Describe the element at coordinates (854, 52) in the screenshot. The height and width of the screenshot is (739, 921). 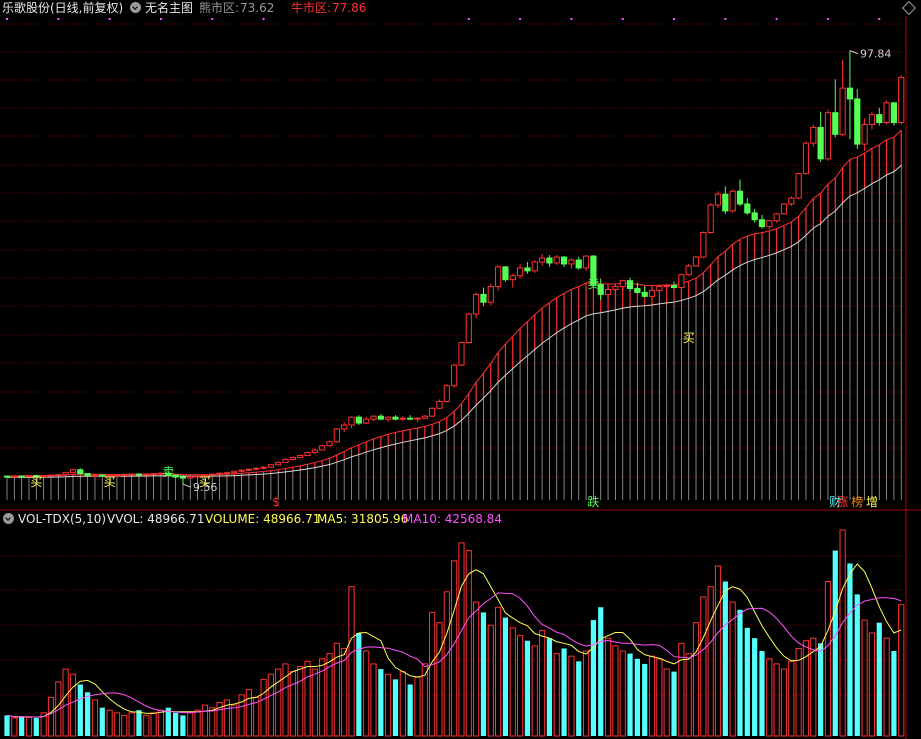
I see `annotation-leader` at that location.